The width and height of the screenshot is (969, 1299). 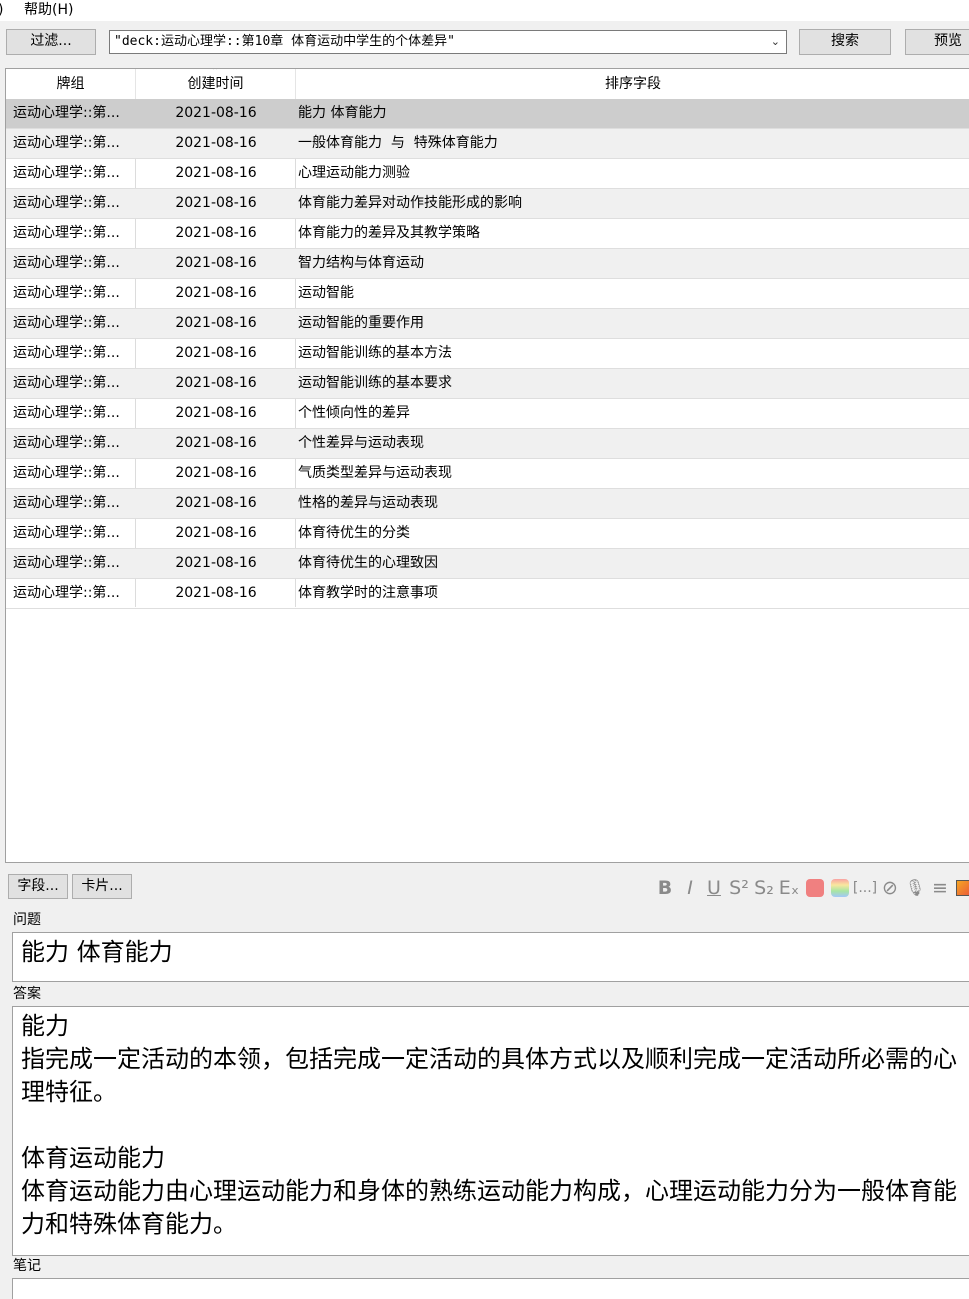 What do you see at coordinates (27, 994) in the screenshot?
I see `field-label-answer: 答案` at bounding box center [27, 994].